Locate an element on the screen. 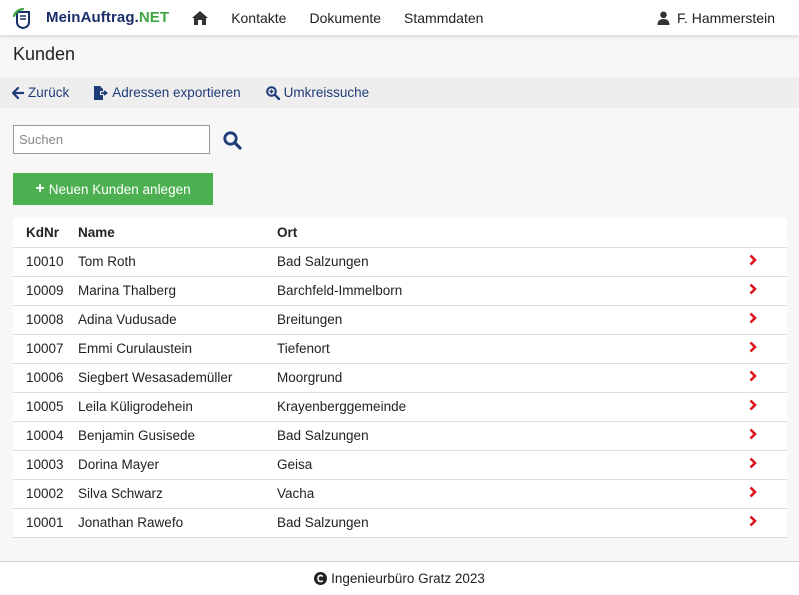 Image resolution: width=799 pixels, height=595 pixels. radius-search-link: Umkreissuche is located at coordinates (317, 92).